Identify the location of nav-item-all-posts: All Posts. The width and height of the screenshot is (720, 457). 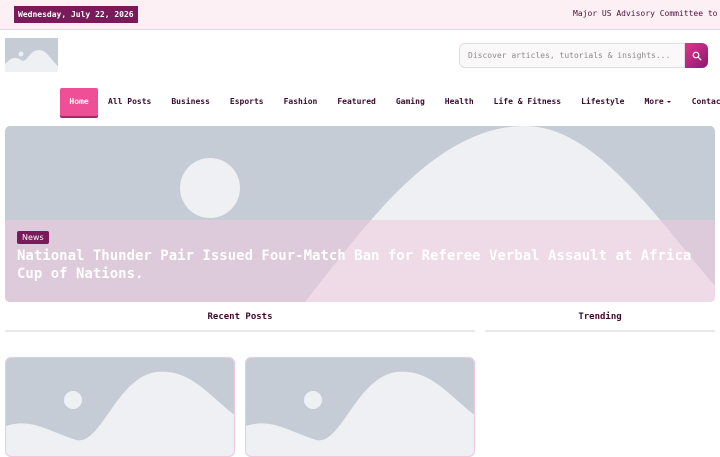
(129, 102).